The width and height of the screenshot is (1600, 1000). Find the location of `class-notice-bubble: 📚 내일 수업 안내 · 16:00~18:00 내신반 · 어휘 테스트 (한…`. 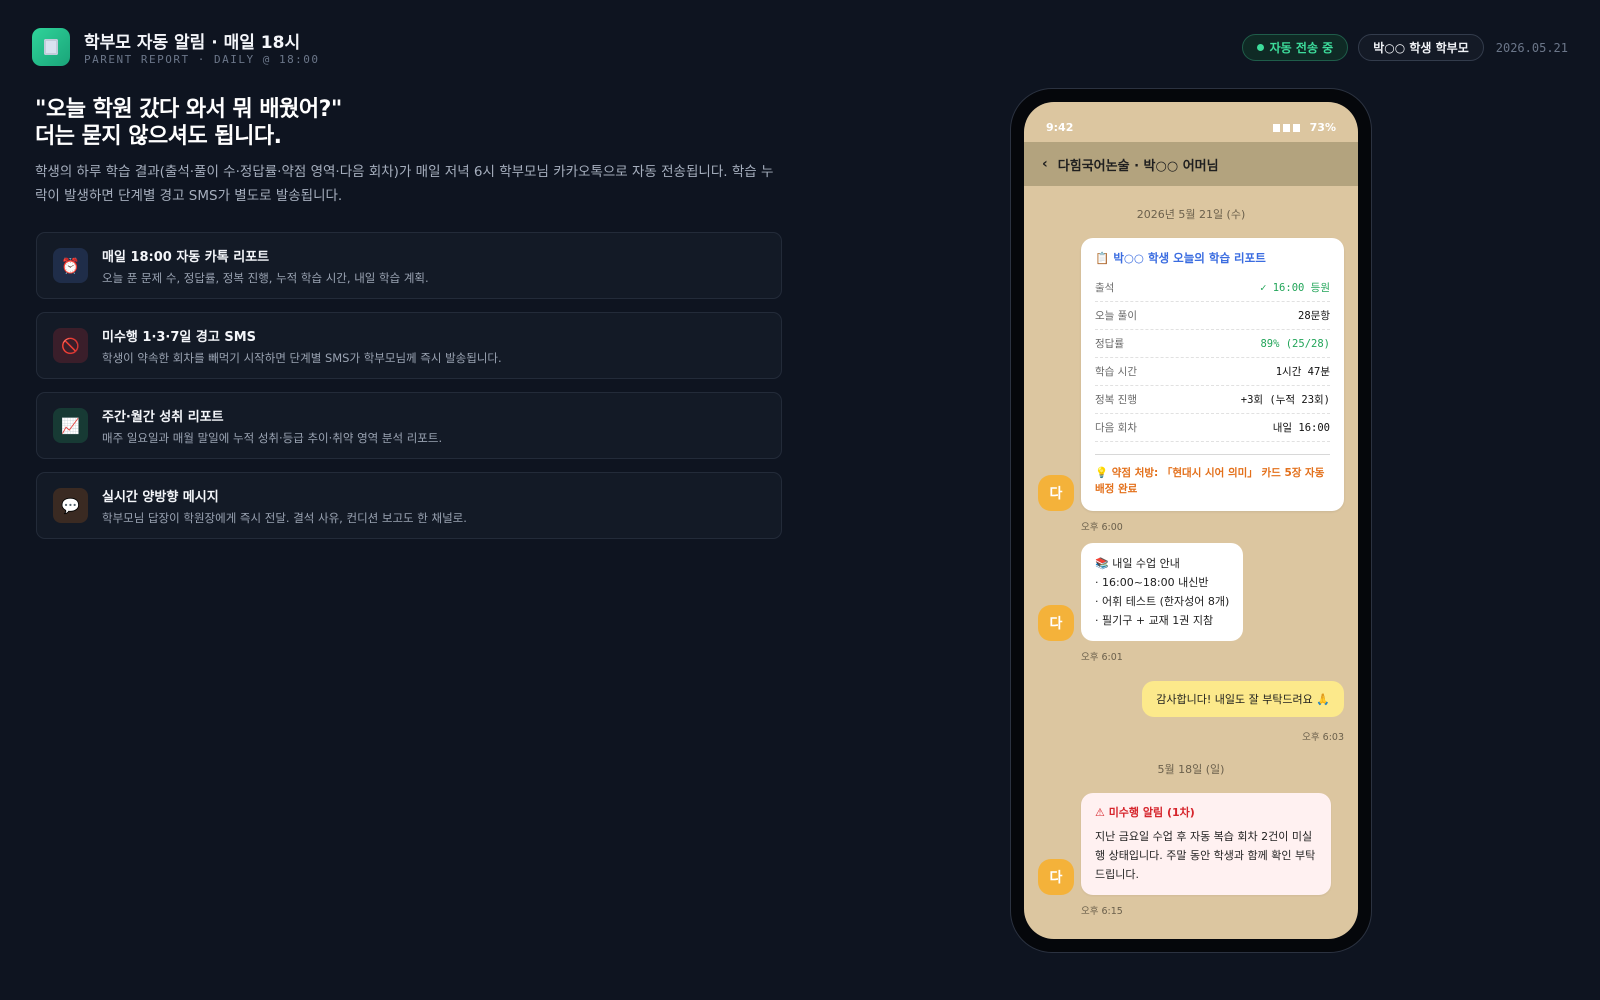

class-notice-bubble: 📚 내일 수업 안내 · 16:00~18:00 내신반 · 어휘 테스트 (한… is located at coordinates (1162, 592).